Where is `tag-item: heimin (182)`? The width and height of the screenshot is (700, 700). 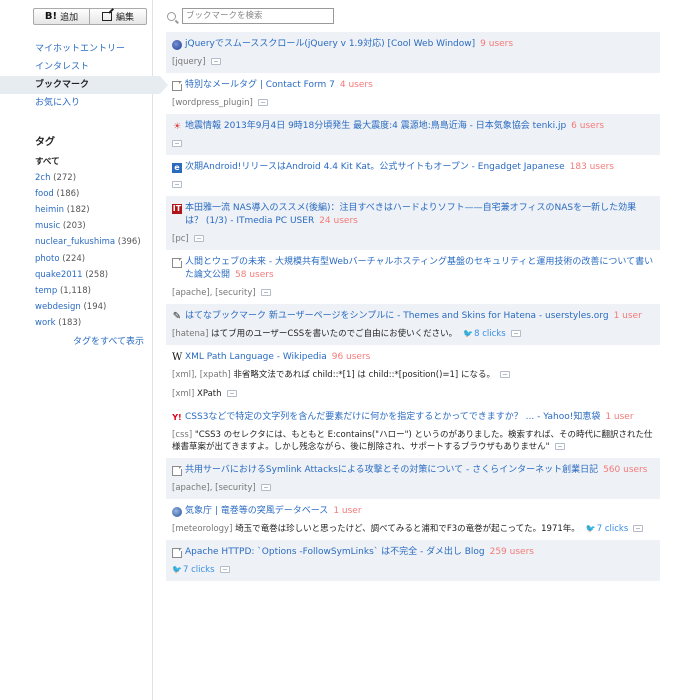
tag-item: heimin (182) is located at coordinates (88, 210).